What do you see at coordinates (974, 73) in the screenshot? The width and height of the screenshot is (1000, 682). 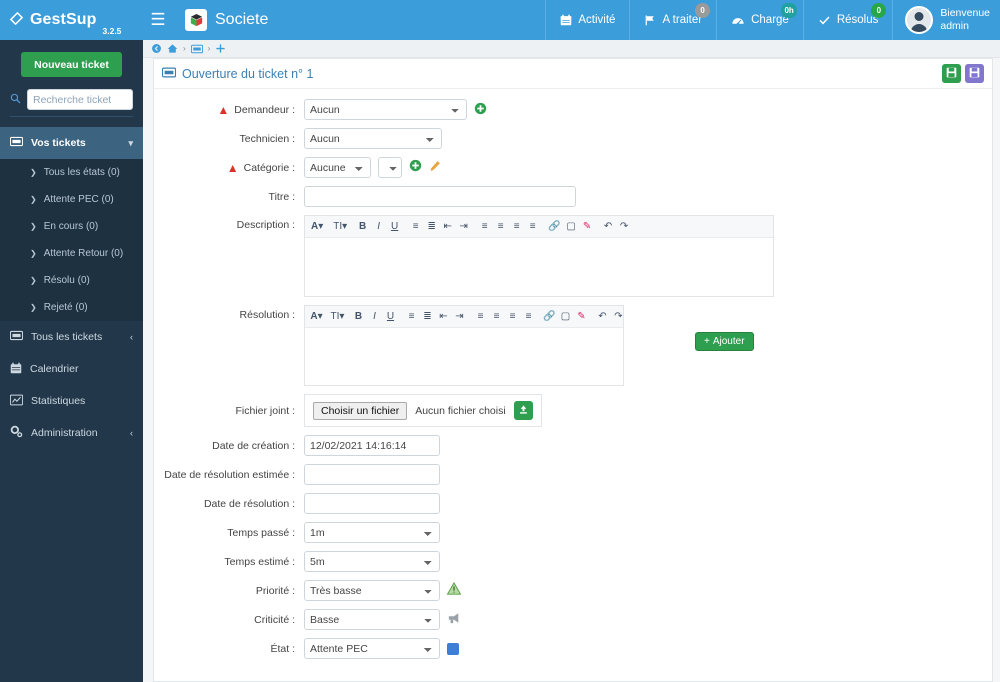 I see `save-and-close-button` at bounding box center [974, 73].